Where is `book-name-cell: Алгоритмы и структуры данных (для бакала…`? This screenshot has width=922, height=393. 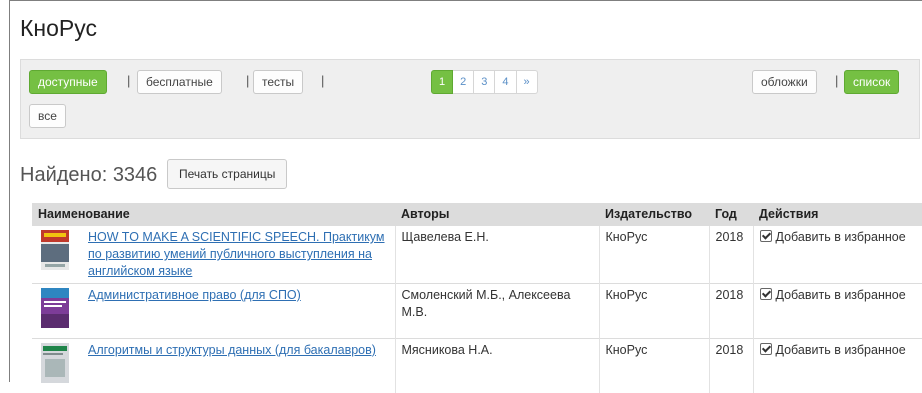
book-name-cell: Алгоритмы и структуры данных (для бакала… is located at coordinates (213, 366).